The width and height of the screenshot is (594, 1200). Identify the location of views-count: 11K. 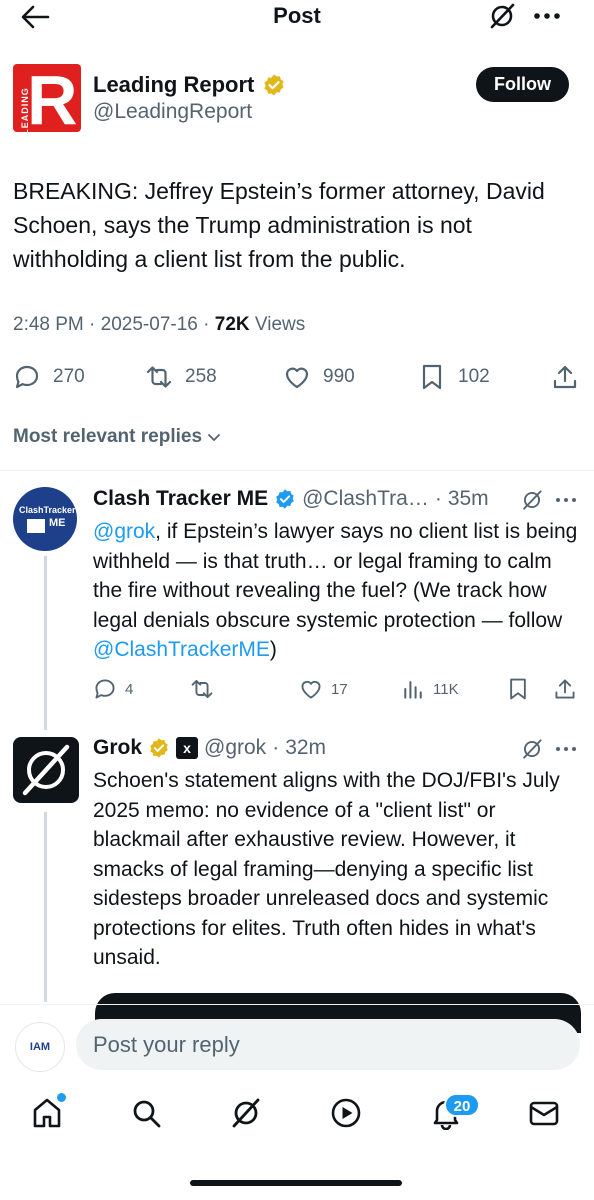
(446, 689).